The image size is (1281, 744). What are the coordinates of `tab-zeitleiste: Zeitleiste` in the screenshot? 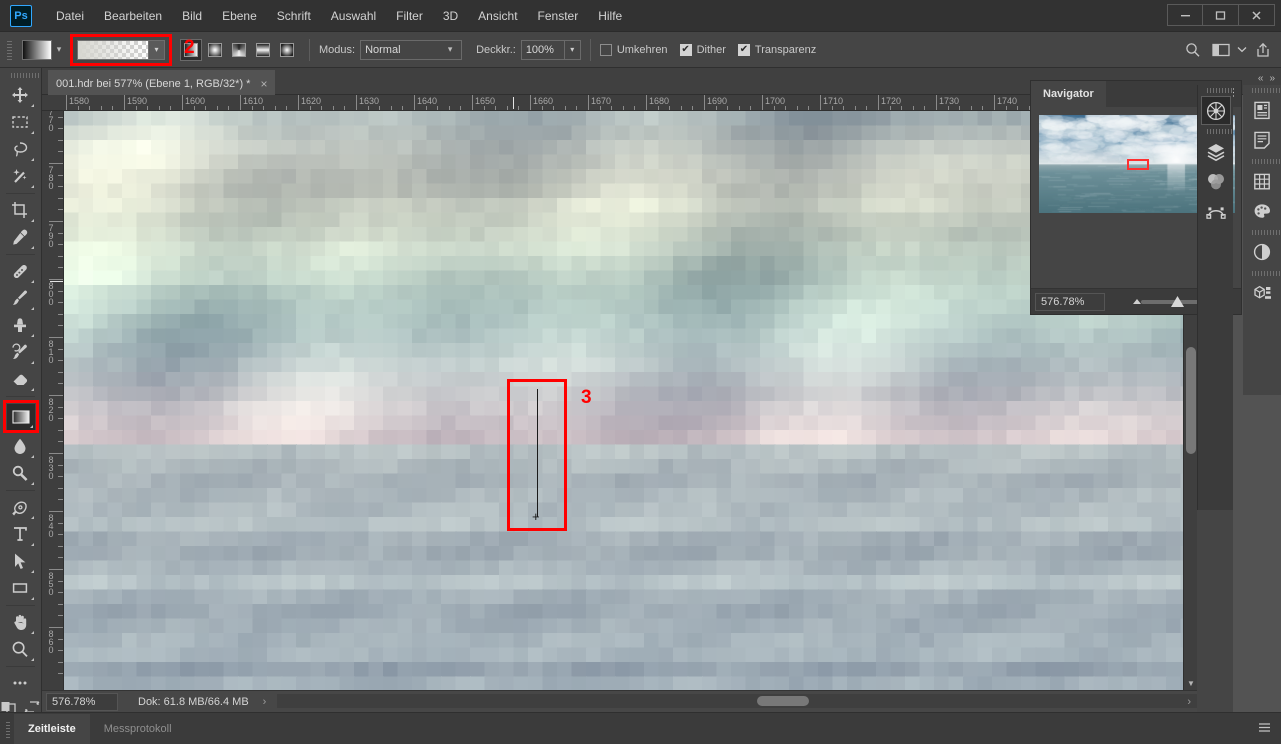 It's located at (52, 728).